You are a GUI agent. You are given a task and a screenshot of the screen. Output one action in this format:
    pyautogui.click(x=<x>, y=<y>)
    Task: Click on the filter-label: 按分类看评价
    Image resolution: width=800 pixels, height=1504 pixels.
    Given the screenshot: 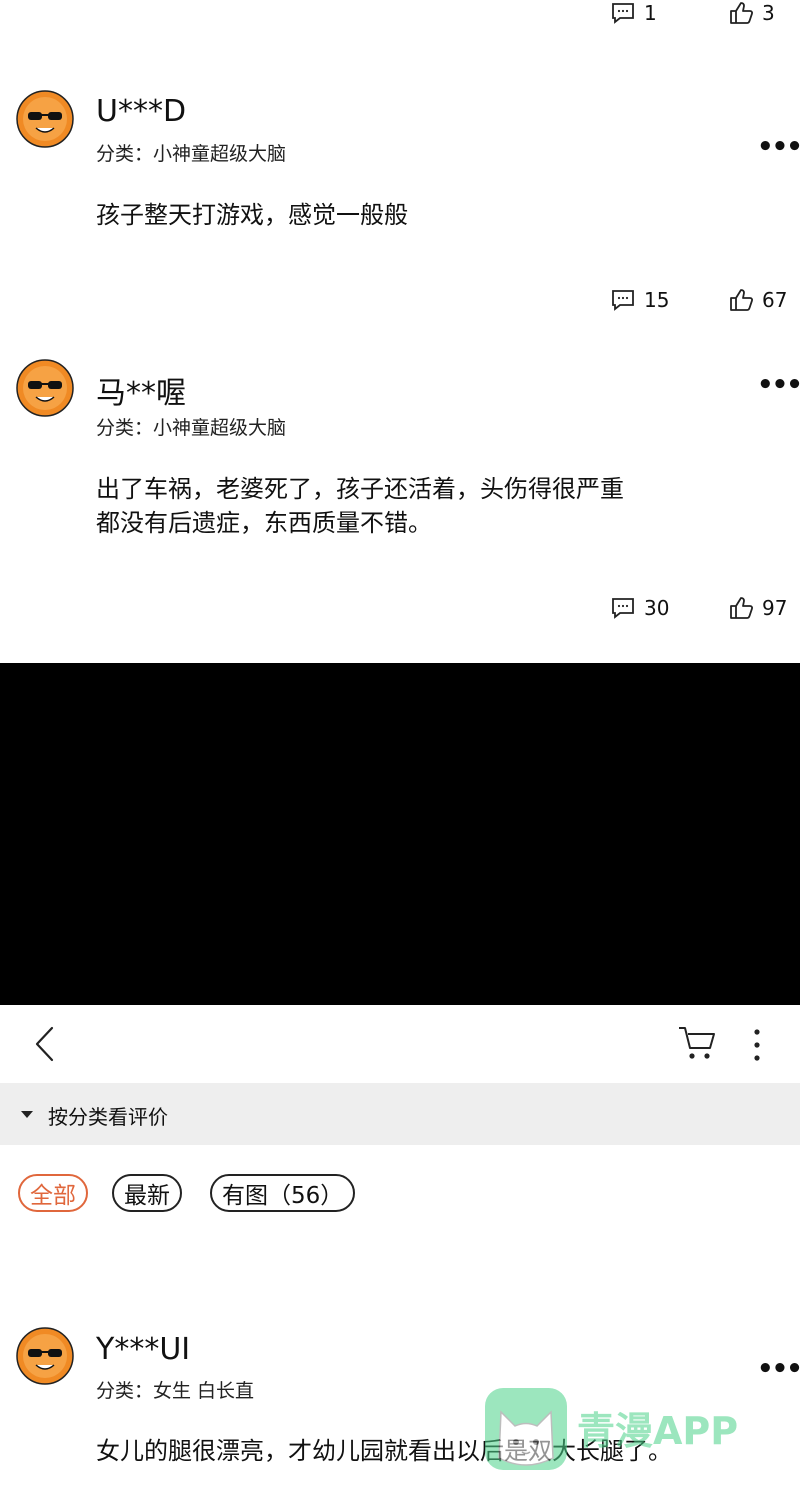 What is the action you would take?
    pyautogui.click(x=108, y=1117)
    